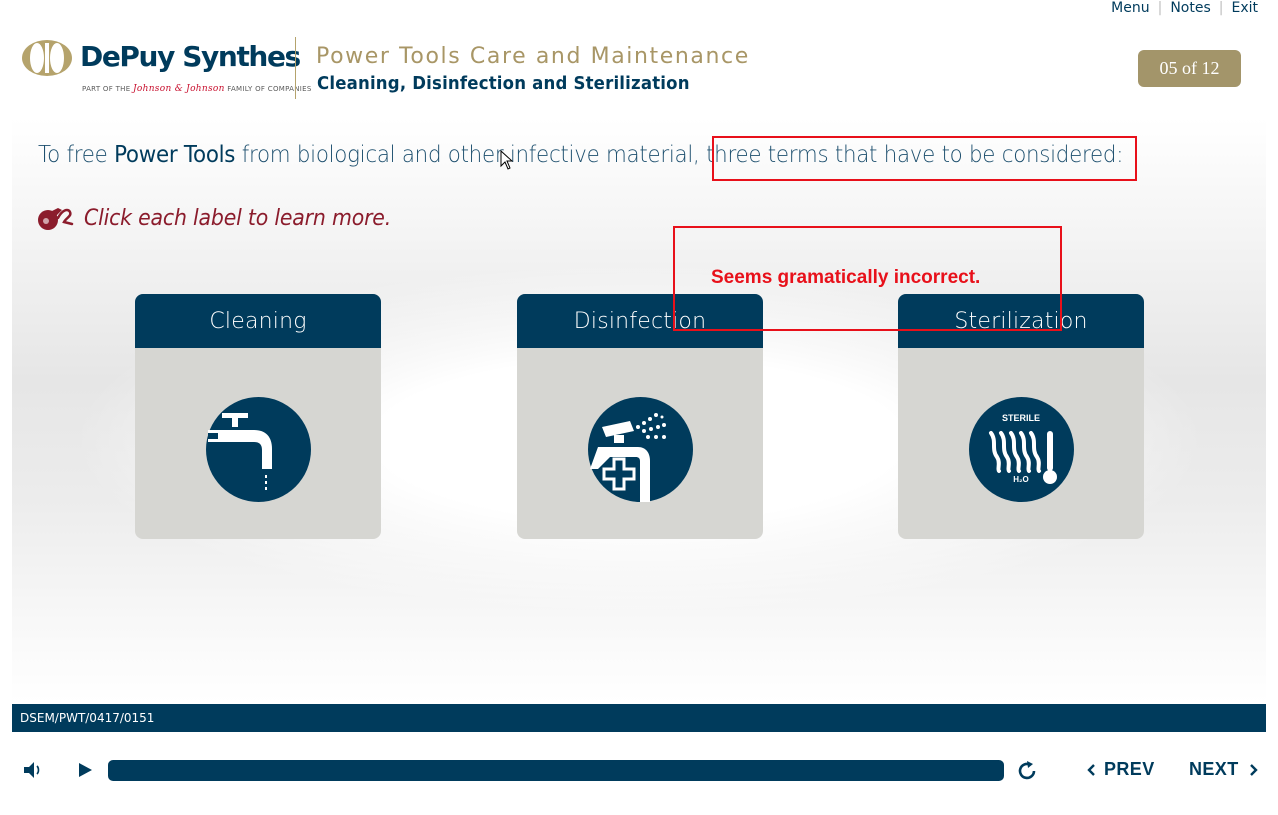  What do you see at coordinates (175, 155) in the screenshot?
I see `intro-bold: Power Tools` at bounding box center [175, 155].